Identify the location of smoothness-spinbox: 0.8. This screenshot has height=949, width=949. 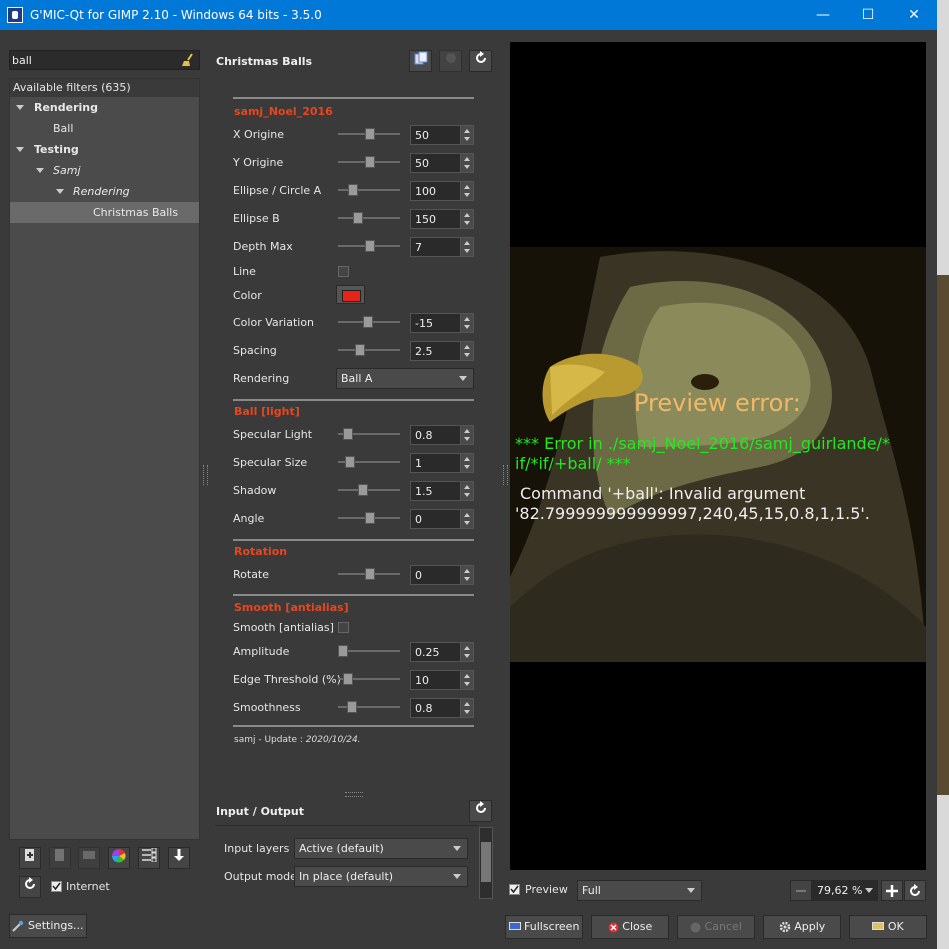
(442, 708).